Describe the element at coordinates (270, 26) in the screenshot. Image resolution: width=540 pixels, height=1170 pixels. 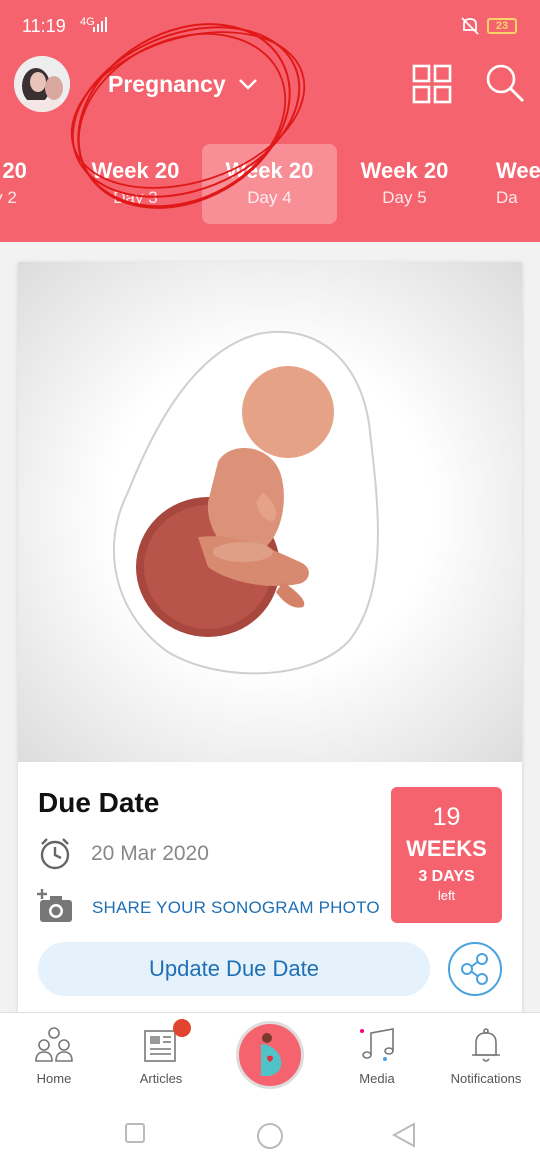
I see `status-bar: 11:19 4G 23` at that location.